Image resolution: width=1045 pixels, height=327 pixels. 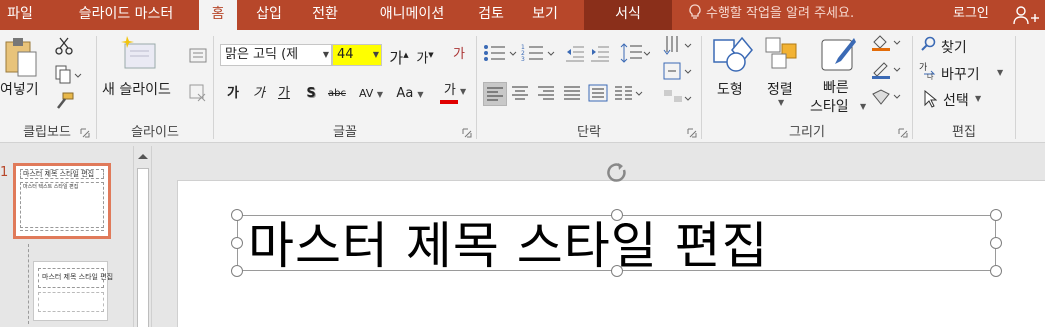 I want to click on font-size-value: 44, so click(x=345, y=54).